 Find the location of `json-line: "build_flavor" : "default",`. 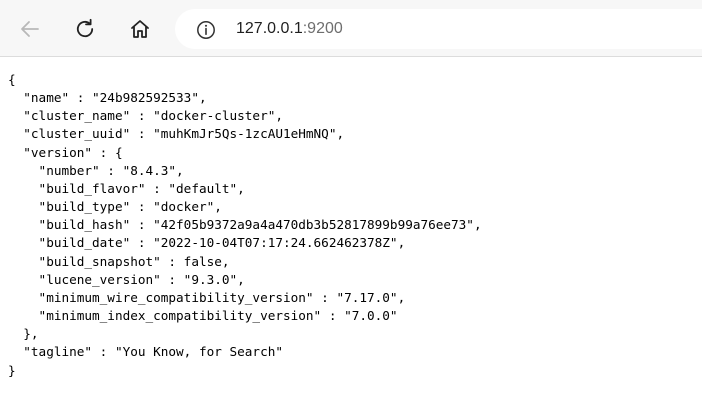

json-line: "build_flavor" : "default", is located at coordinates (126, 188).